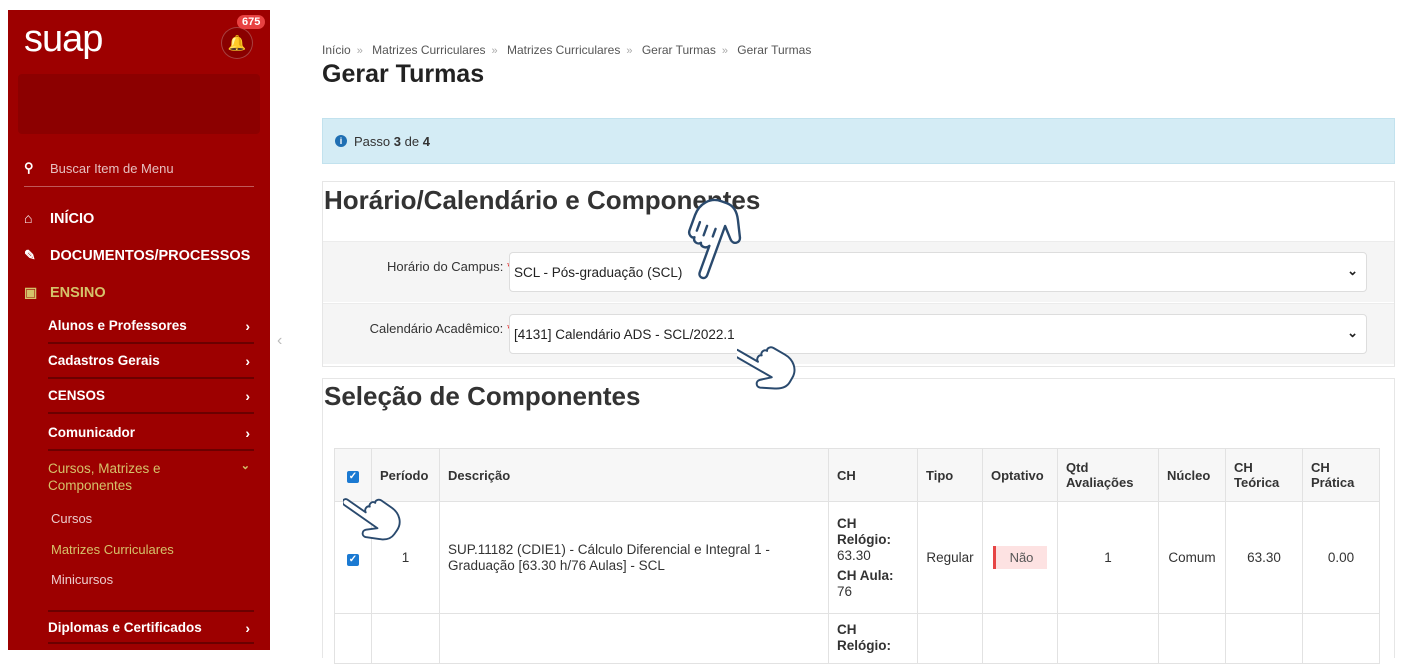 Image resolution: width=1411 pixels, height=664 pixels. What do you see at coordinates (104, 360) in the screenshot?
I see `sidebar-item-label: Cadastros Gerais` at bounding box center [104, 360].